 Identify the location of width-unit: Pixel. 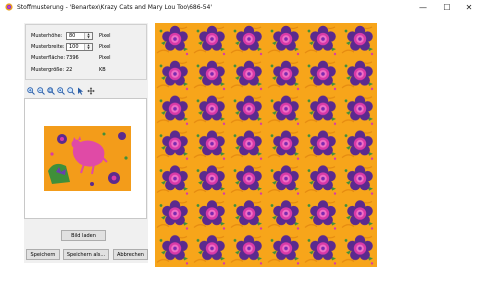
(105, 46).